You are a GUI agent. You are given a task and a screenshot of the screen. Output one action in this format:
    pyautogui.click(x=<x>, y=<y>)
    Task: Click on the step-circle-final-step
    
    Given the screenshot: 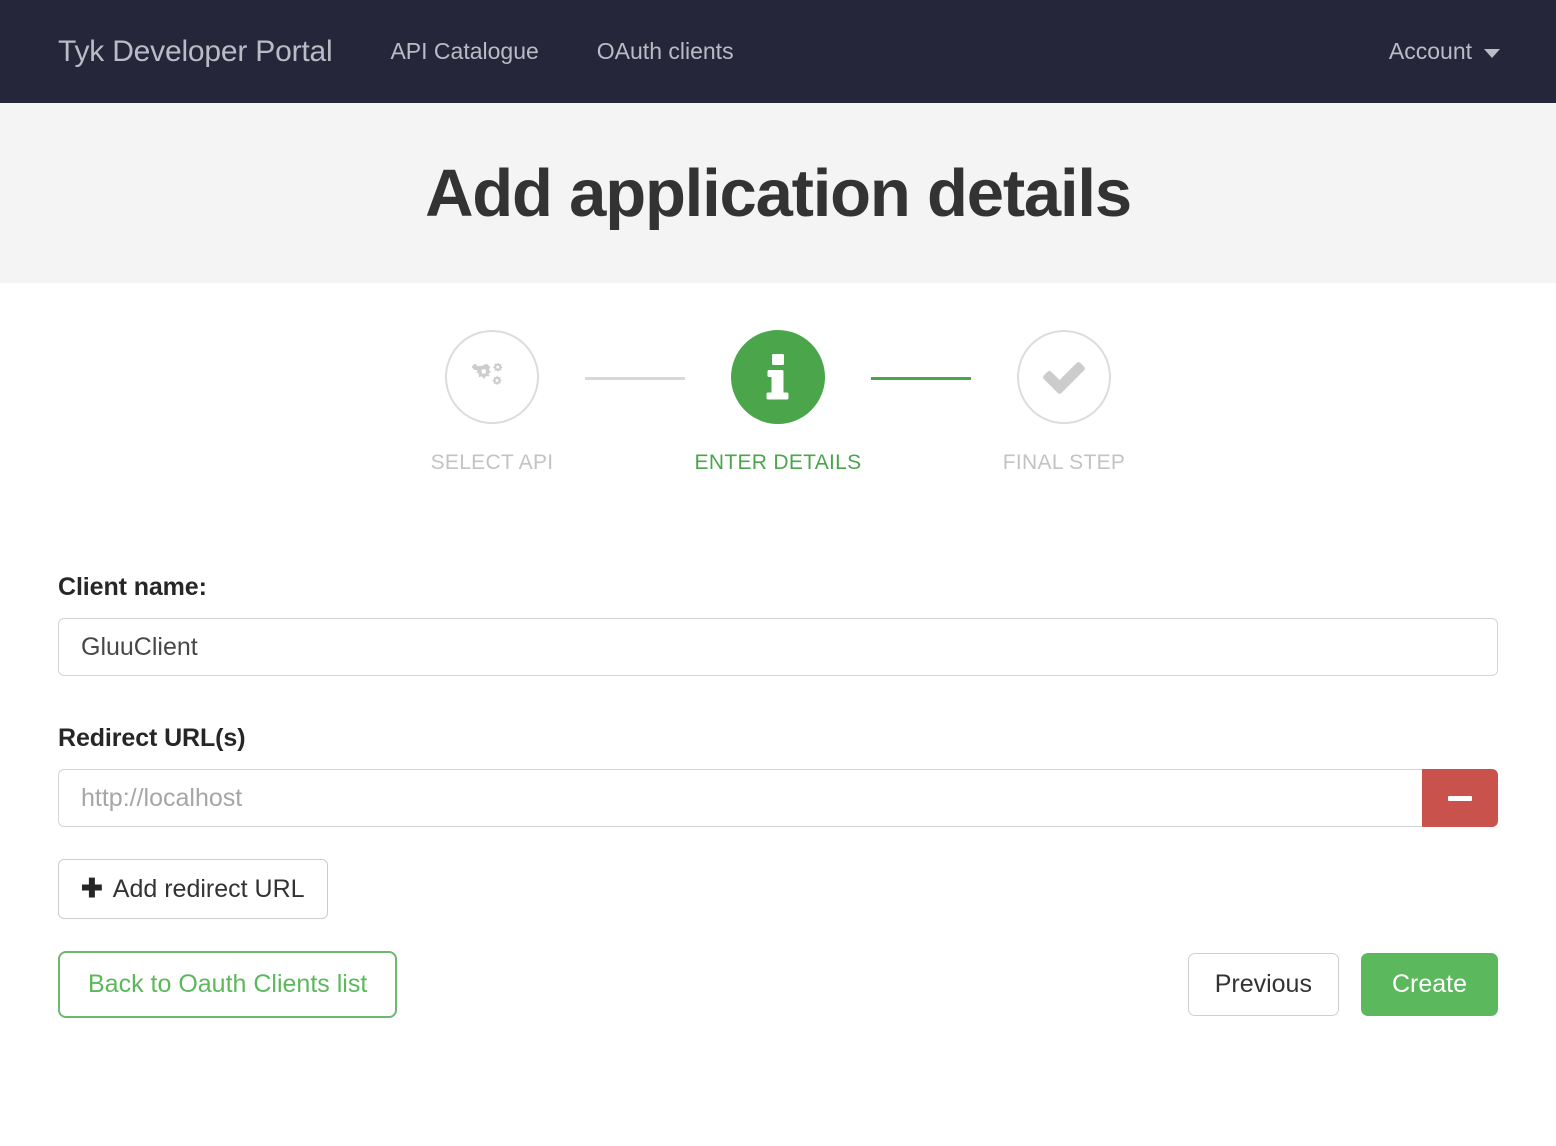 What is the action you would take?
    pyautogui.click(x=1064, y=377)
    